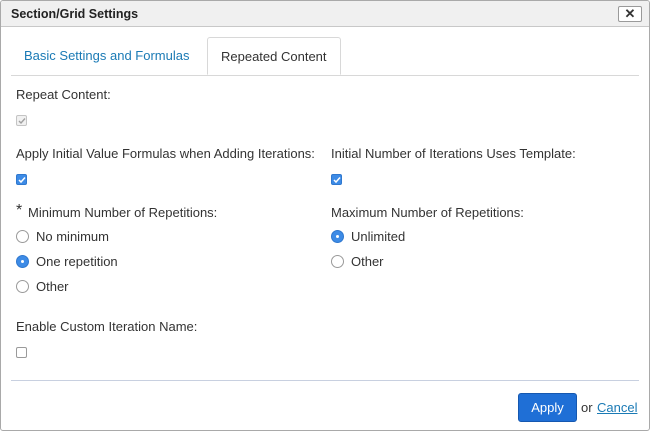 The width and height of the screenshot is (652, 433). What do you see at coordinates (52, 286) in the screenshot?
I see `radio-min-other-label: Other` at bounding box center [52, 286].